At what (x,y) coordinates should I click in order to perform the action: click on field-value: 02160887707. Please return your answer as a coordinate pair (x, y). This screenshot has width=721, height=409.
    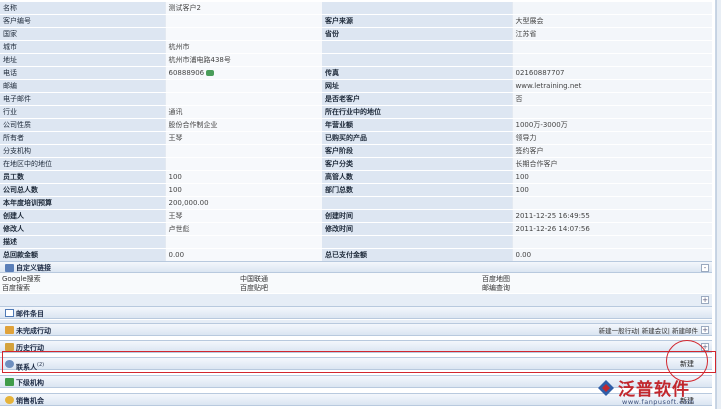
    Looking at the image, I should click on (611, 73).